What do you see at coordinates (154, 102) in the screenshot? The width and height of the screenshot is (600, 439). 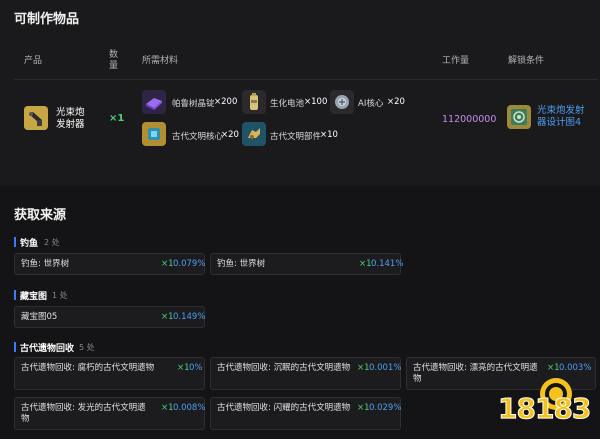 I see `crystal-ingot-icon` at bounding box center [154, 102].